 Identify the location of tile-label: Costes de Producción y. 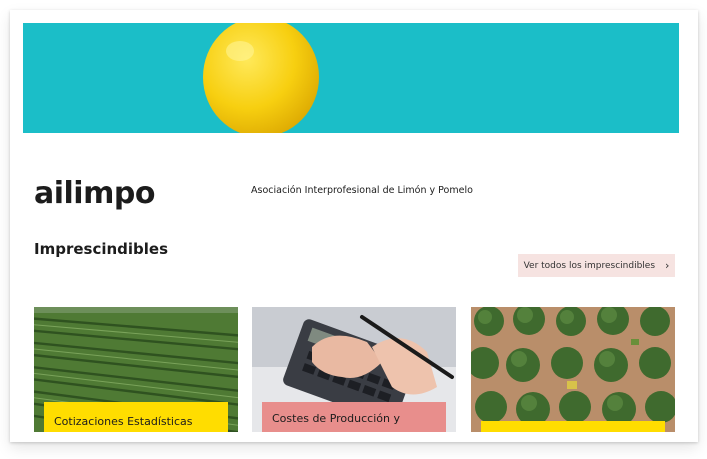
(354, 417).